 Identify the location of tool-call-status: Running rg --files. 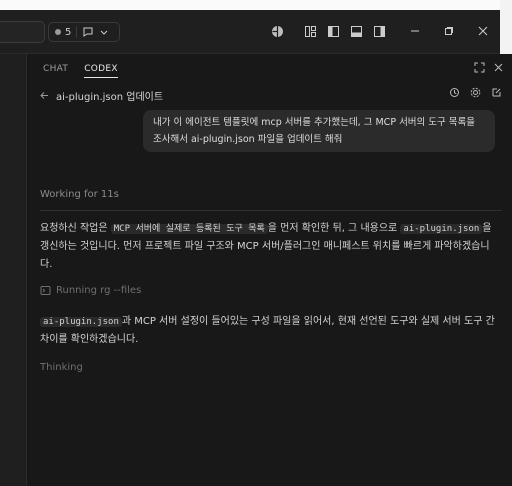
(90, 290).